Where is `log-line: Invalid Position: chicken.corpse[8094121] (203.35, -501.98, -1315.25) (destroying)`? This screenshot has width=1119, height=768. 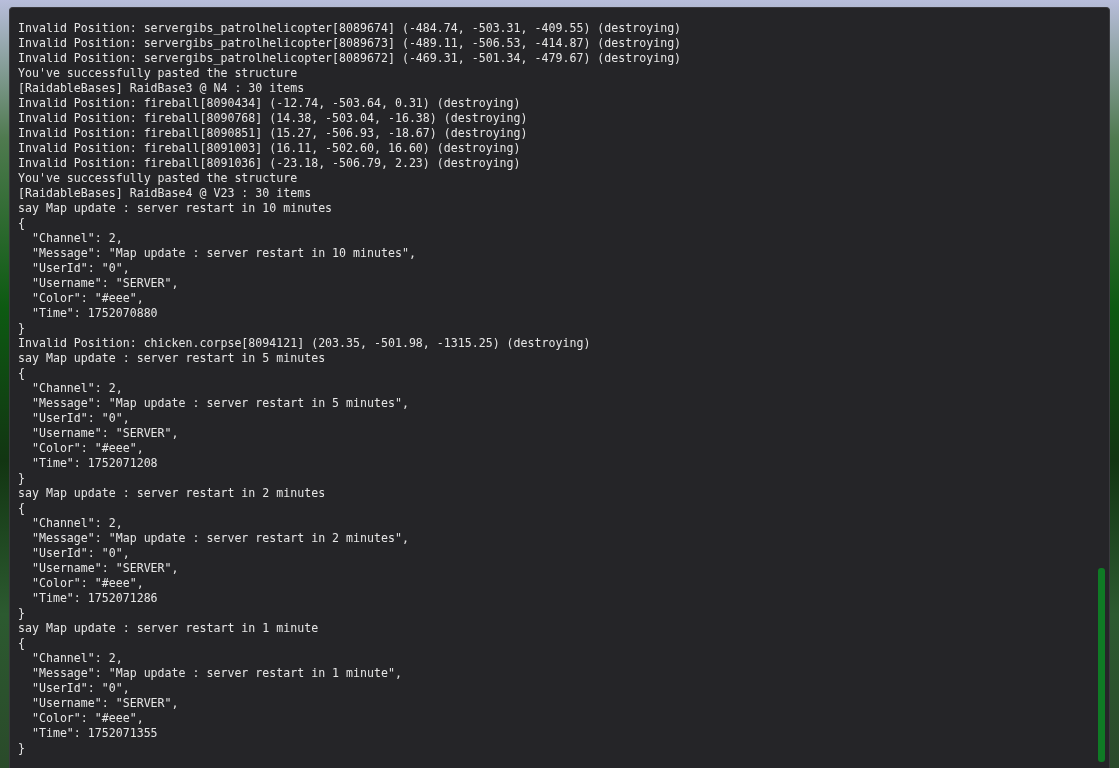 log-line: Invalid Position: chicken.corpse[8094121] (203.35, -501.98, -1315.25) (destroying) is located at coordinates (304, 343).